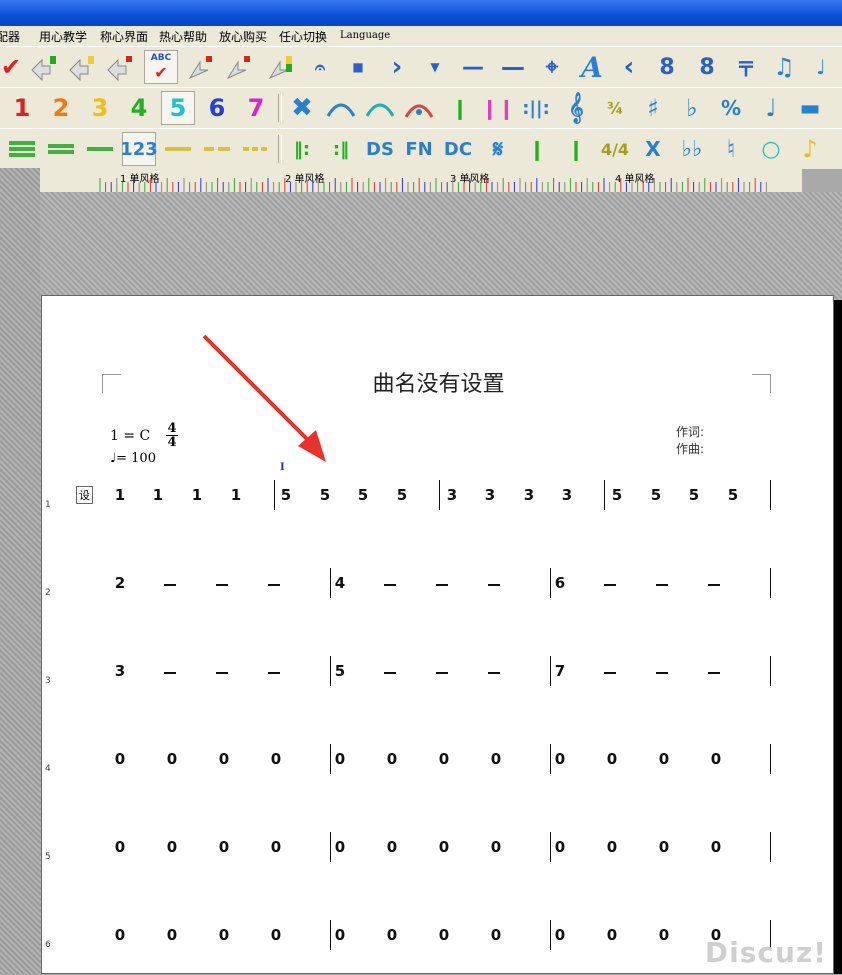  I want to click on fn-button: FN, so click(419, 149).